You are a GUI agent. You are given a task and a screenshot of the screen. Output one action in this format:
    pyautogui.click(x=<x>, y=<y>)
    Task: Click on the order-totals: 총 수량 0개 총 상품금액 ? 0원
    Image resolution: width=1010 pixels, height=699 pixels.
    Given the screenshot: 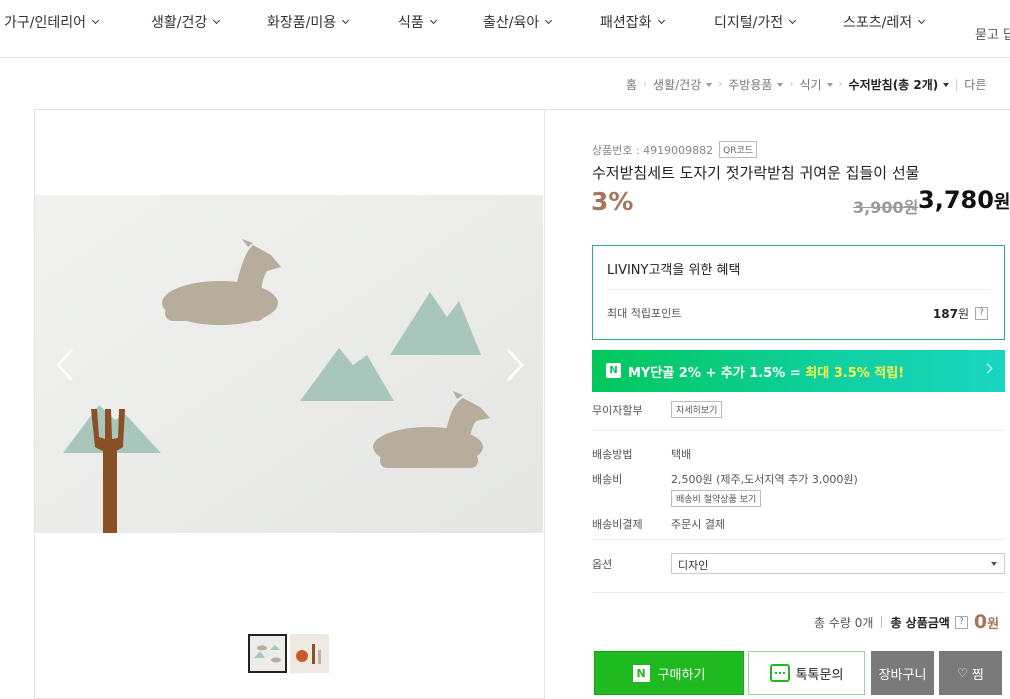 What is the action you would take?
    pyautogui.click(x=906, y=622)
    